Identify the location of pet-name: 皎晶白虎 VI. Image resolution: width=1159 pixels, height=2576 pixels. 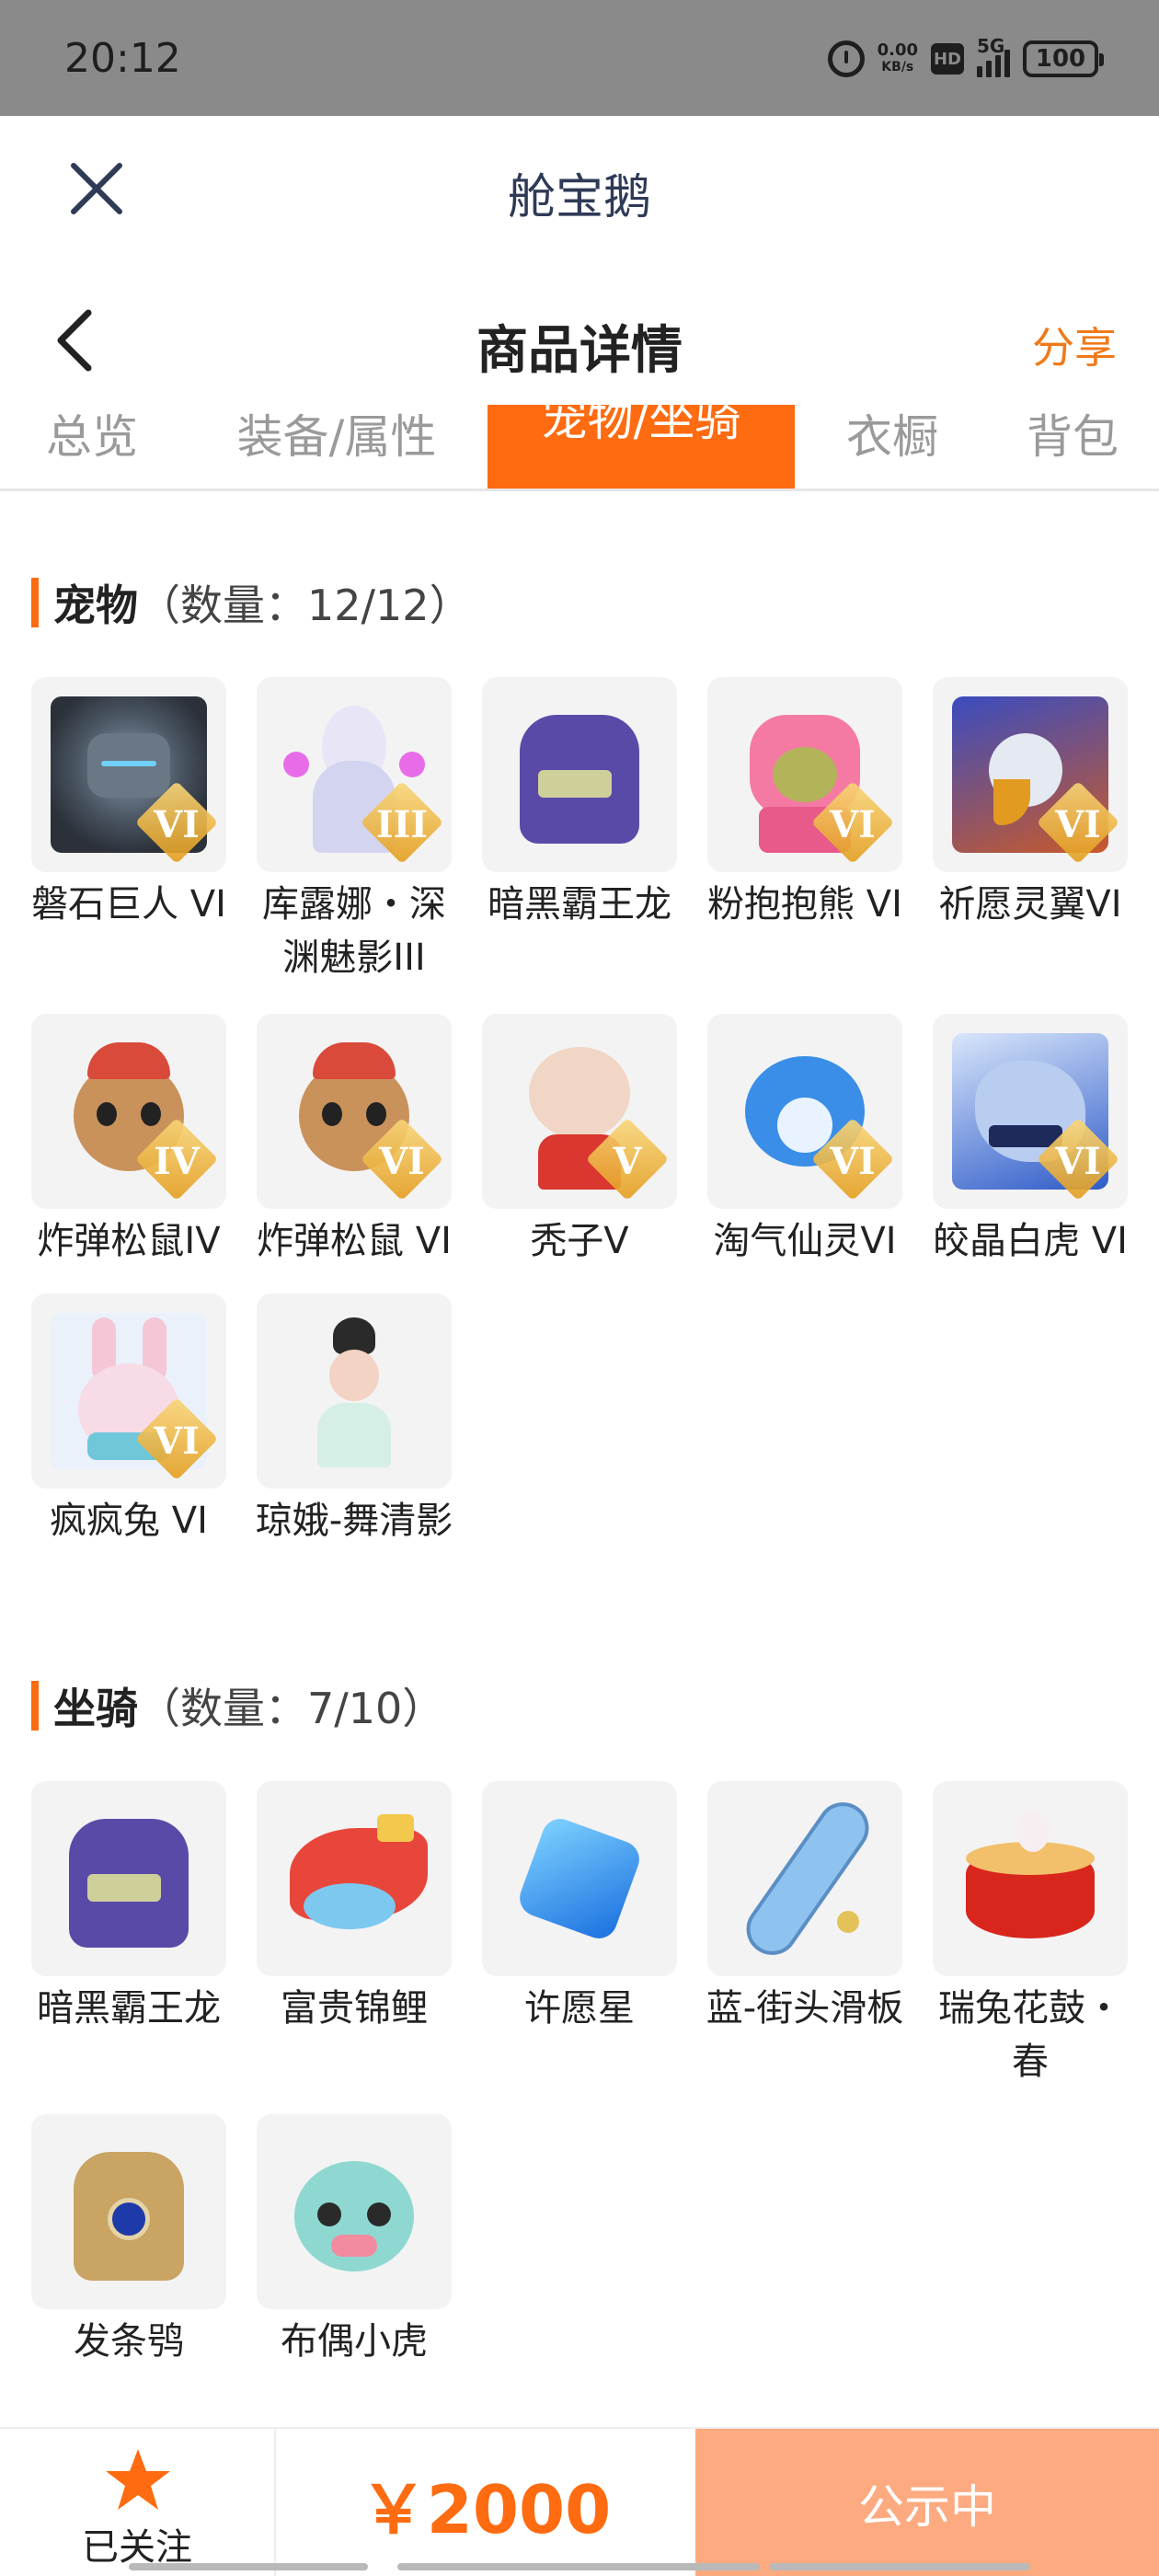
(1030, 1241).